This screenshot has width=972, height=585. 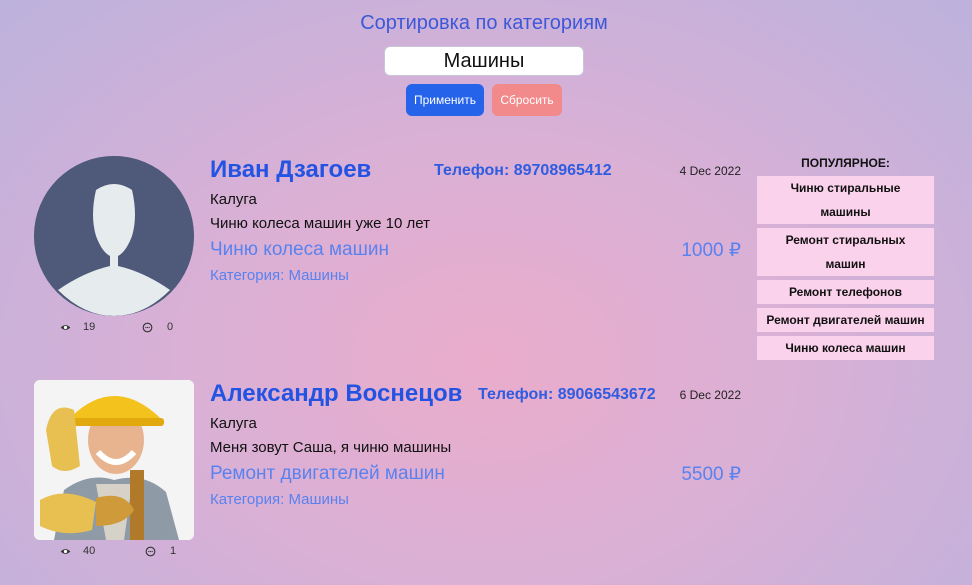 What do you see at coordinates (157, 327) in the screenshot?
I see `comments-stat: 0` at bounding box center [157, 327].